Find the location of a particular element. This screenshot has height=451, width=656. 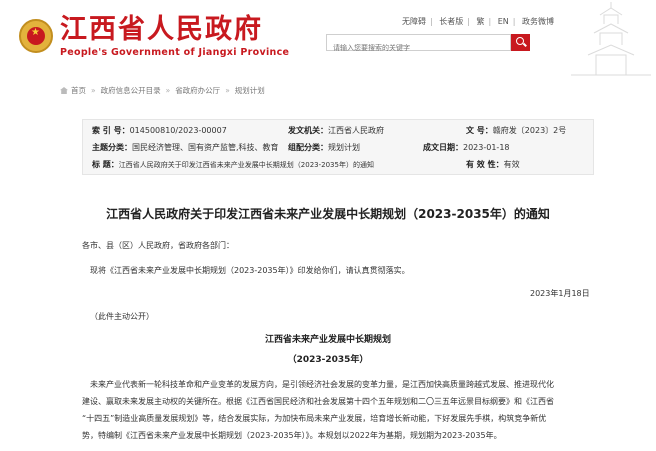

date-label: 成文日期： is located at coordinates (443, 147).